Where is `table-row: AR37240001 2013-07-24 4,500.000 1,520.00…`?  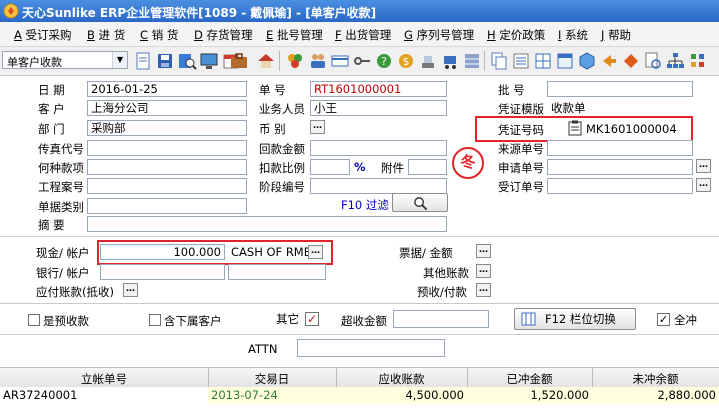 table-row: AR37240001 2013-07-24 4,500.000 1,520.00… is located at coordinates (359, 395).